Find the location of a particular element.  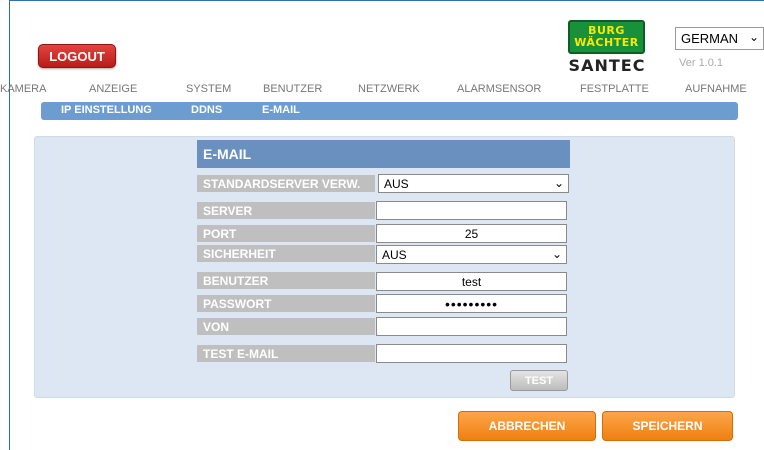

security-label: SICHERHEIT is located at coordinates (286, 253).